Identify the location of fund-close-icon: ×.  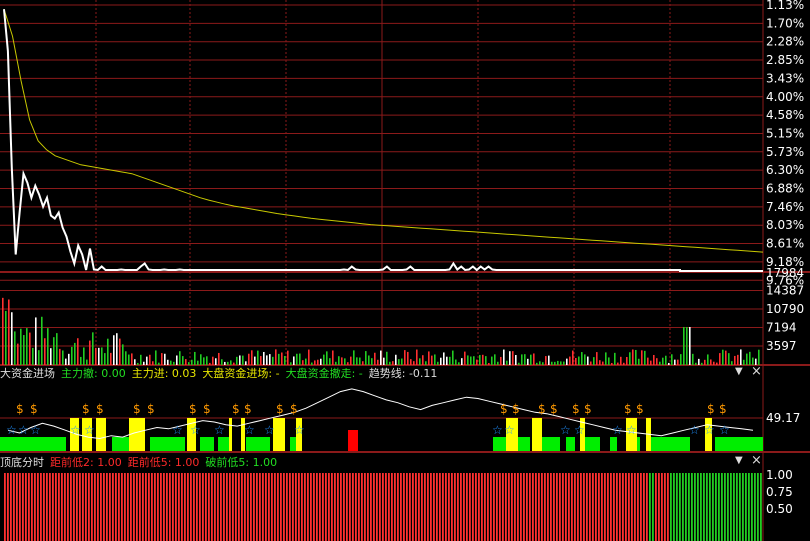
(756, 371).